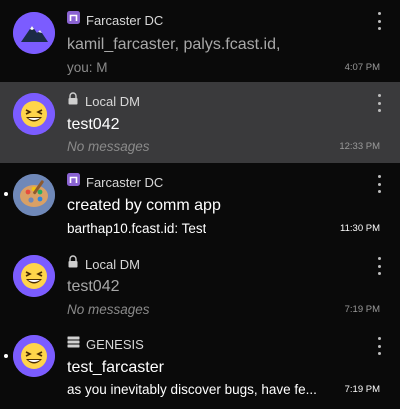 The width and height of the screenshot is (400, 409). What do you see at coordinates (360, 228) in the screenshot?
I see `thread-timestamp: 11:30 PM` at bounding box center [360, 228].